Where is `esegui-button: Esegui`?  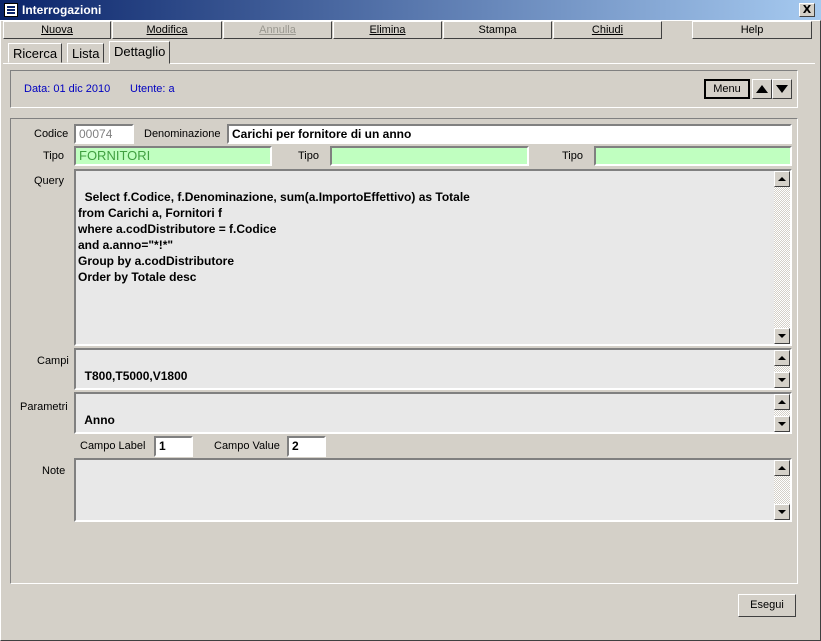
esegui-button: Esegui is located at coordinates (767, 605).